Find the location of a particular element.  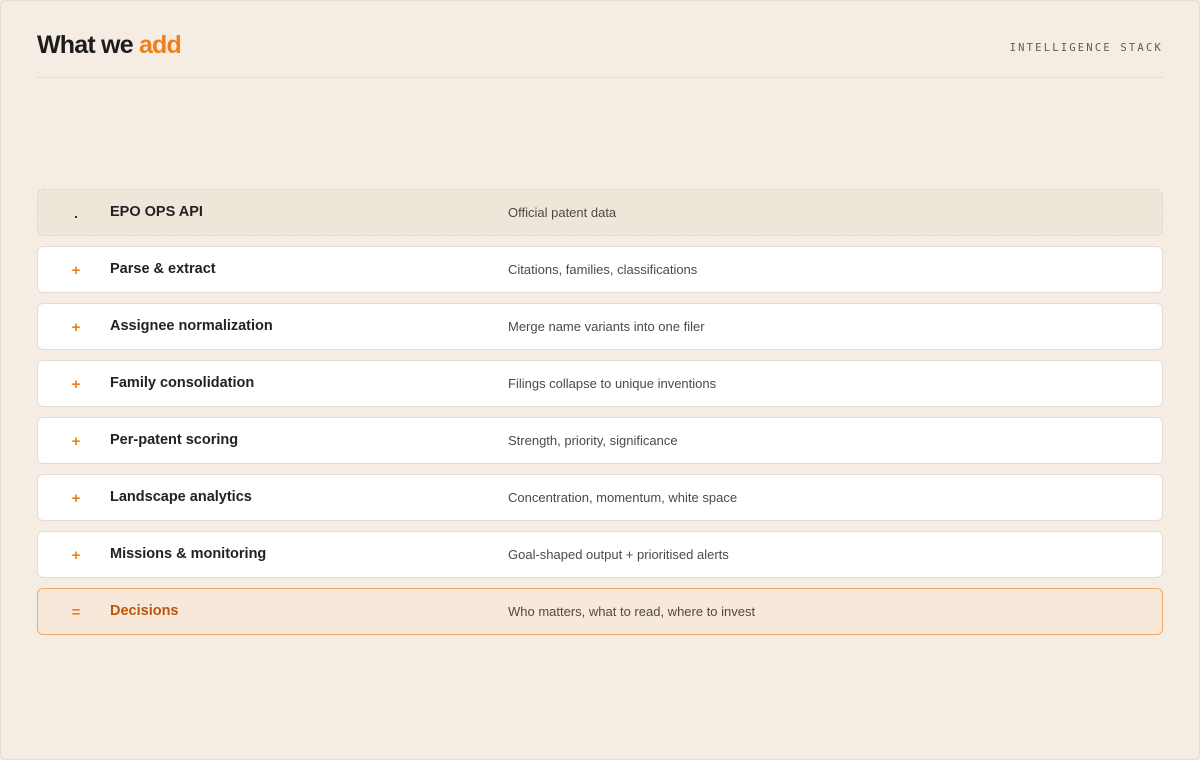

title-accent: add is located at coordinates (160, 45).